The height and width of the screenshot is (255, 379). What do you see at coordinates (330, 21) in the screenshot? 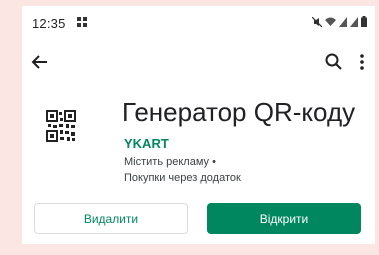
I see `wifi-icon` at bounding box center [330, 21].